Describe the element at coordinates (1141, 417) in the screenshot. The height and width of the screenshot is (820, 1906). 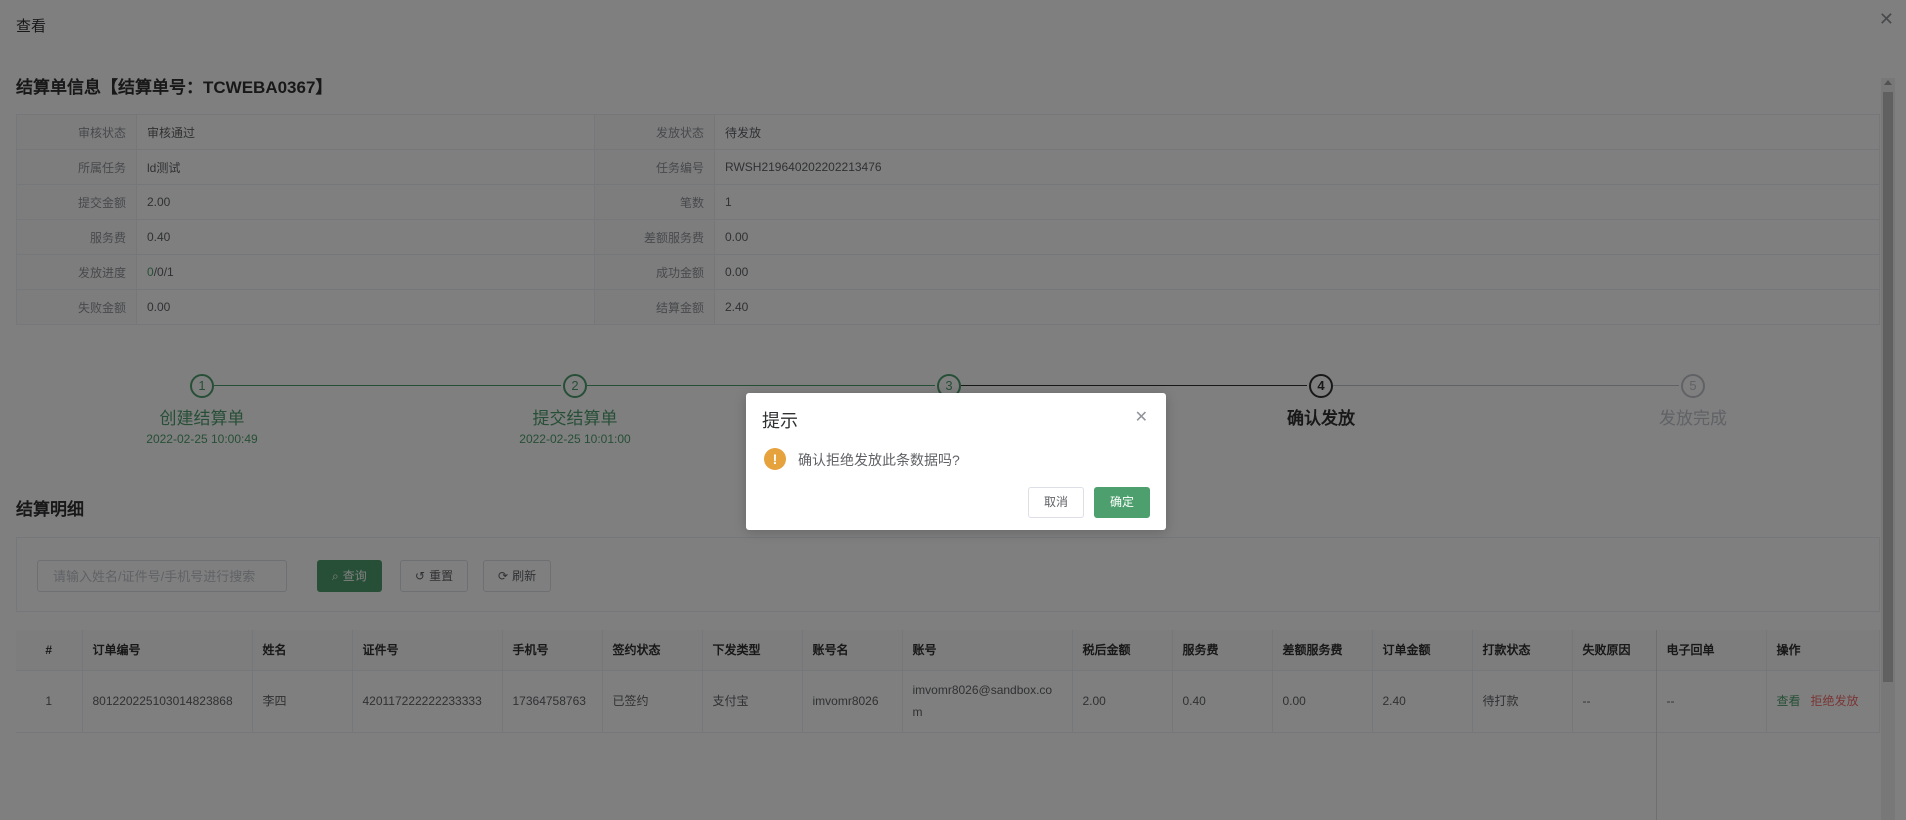
I see `dialog-close-icon: ✕` at that location.